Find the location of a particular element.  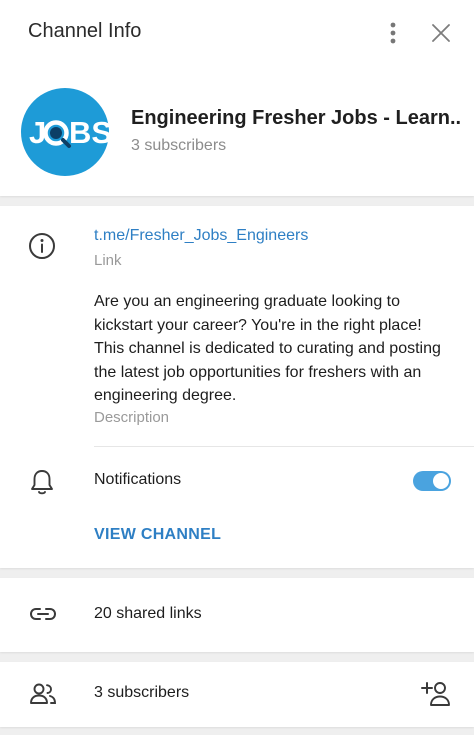

users-icon is located at coordinates (43, 693).